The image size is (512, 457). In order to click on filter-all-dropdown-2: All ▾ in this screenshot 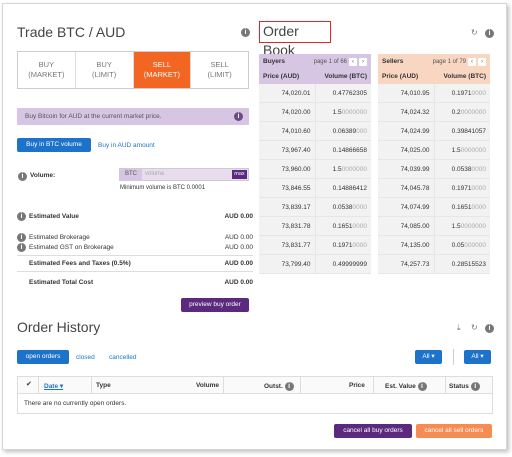, I will do `click(477, 357)`.